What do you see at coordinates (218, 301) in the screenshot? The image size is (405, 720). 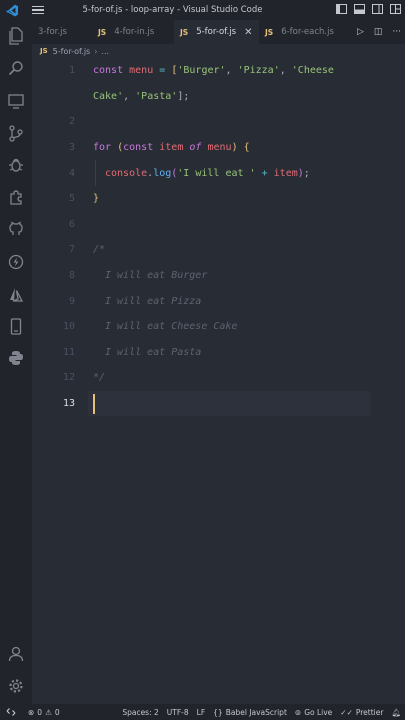 I see `code-line: 9 I will eat Pizza` at bounding box center [218, 301].